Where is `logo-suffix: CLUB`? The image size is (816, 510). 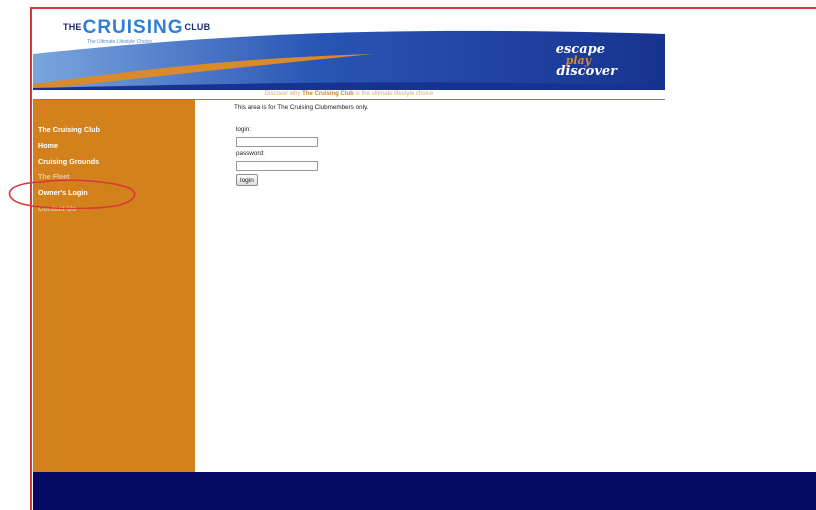 logo-suffix: CLUB is located at coordinates (197, 27).